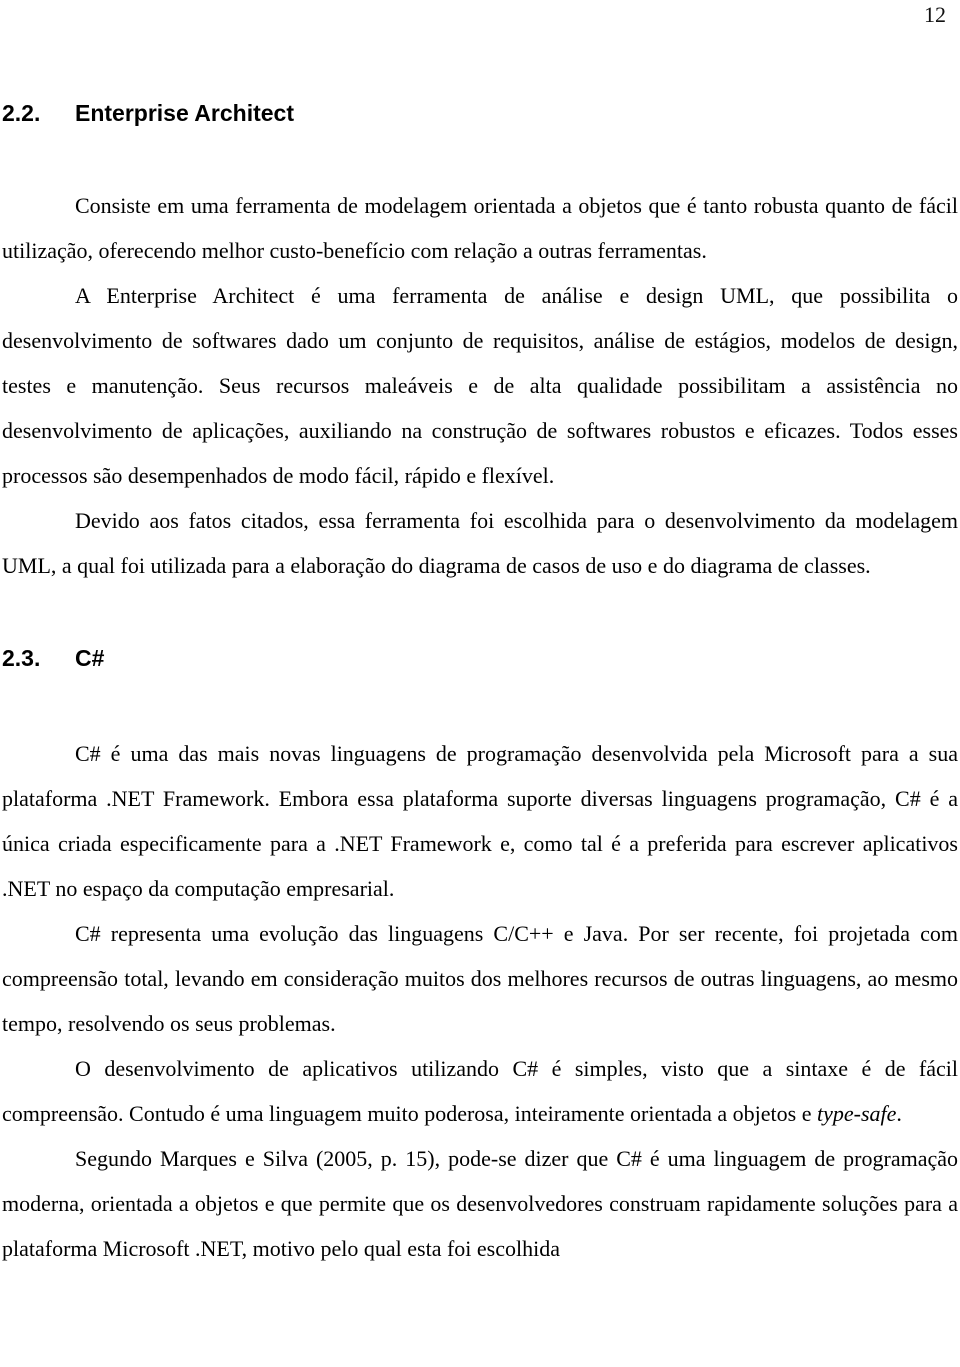  I want to click on section-heading-2-3: 2.3. C#, so click(480, 658).